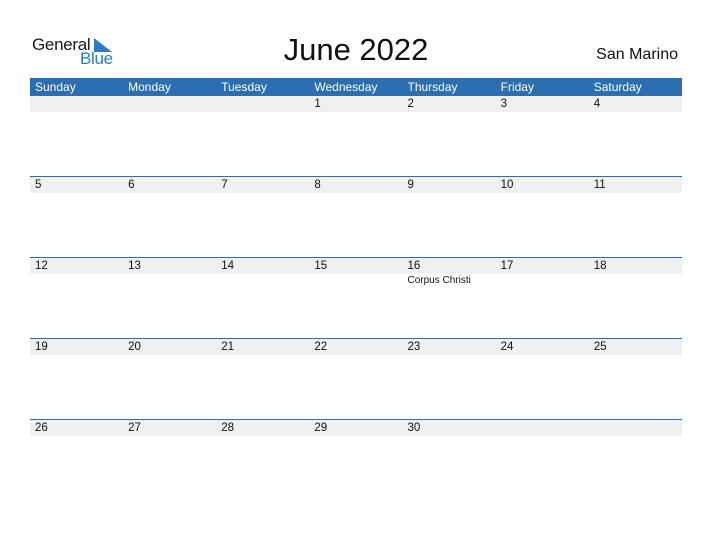 This screenshot has width=712, height=550. Describe the element at coordinates (41, 266) in the screenshot. I see `day-number: 12` at that location.